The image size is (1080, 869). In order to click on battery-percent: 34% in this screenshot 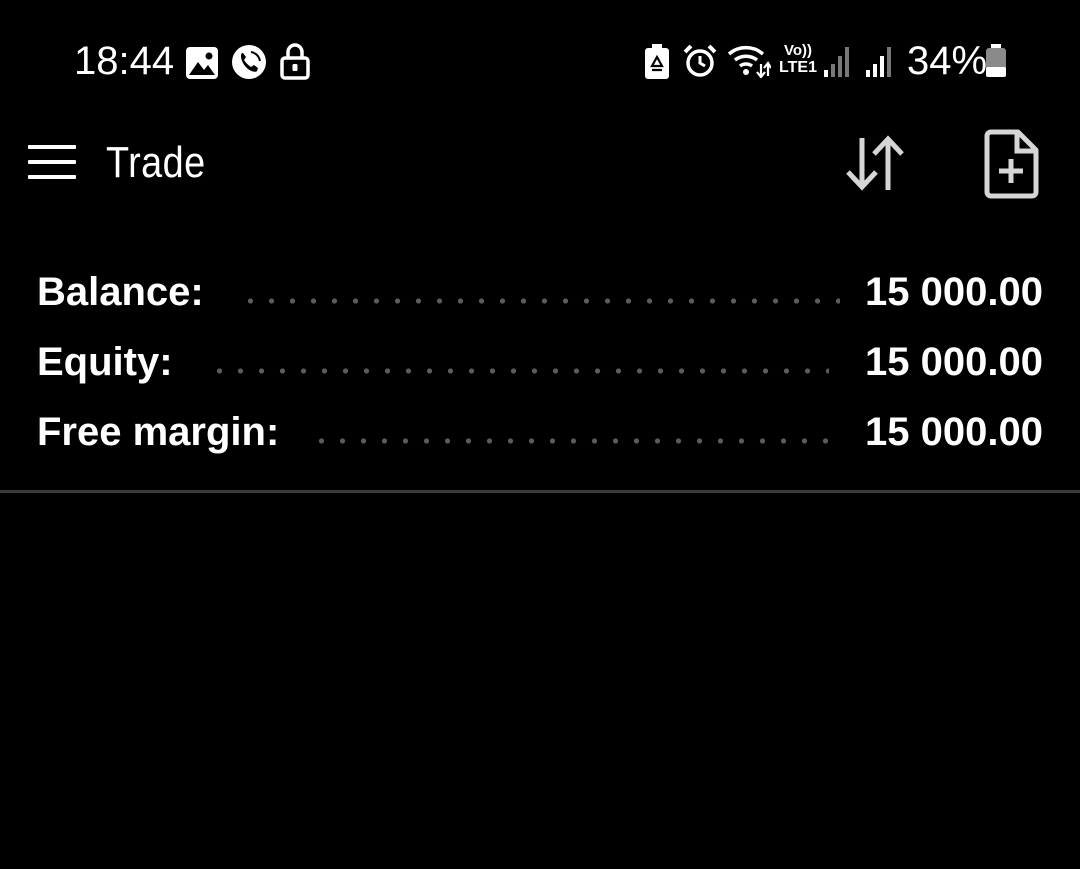, I will do `click(947, 61)`.